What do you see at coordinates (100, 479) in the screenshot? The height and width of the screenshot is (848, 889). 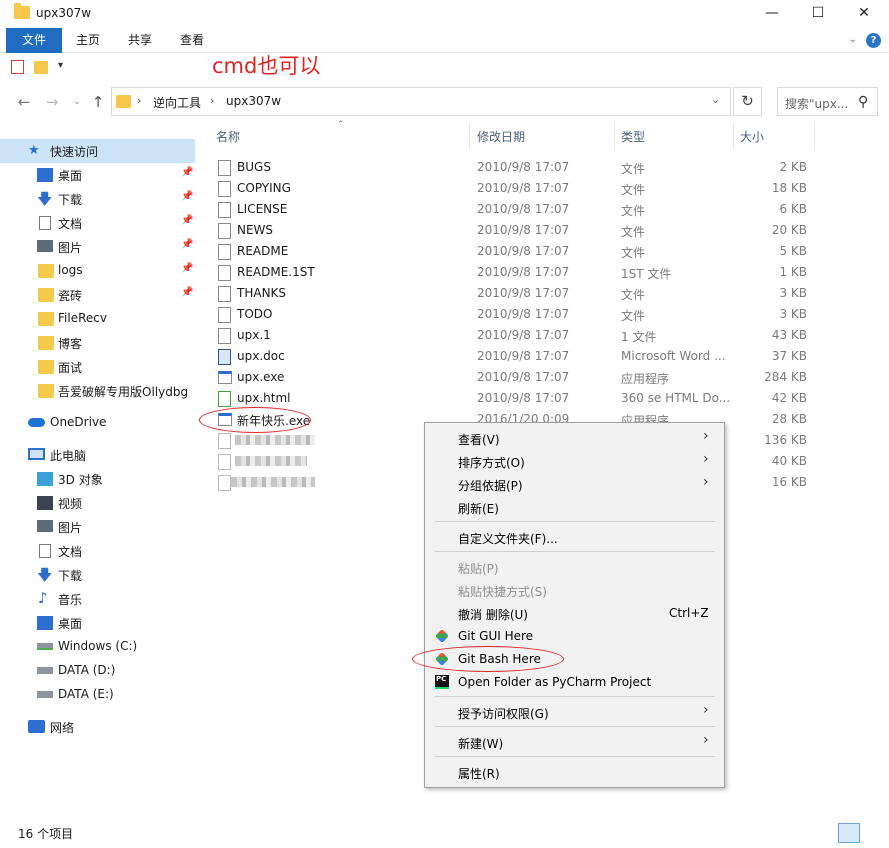 I see `sidebar-item-3d-objects: 3D 对象` at bounding box center [100, 479].